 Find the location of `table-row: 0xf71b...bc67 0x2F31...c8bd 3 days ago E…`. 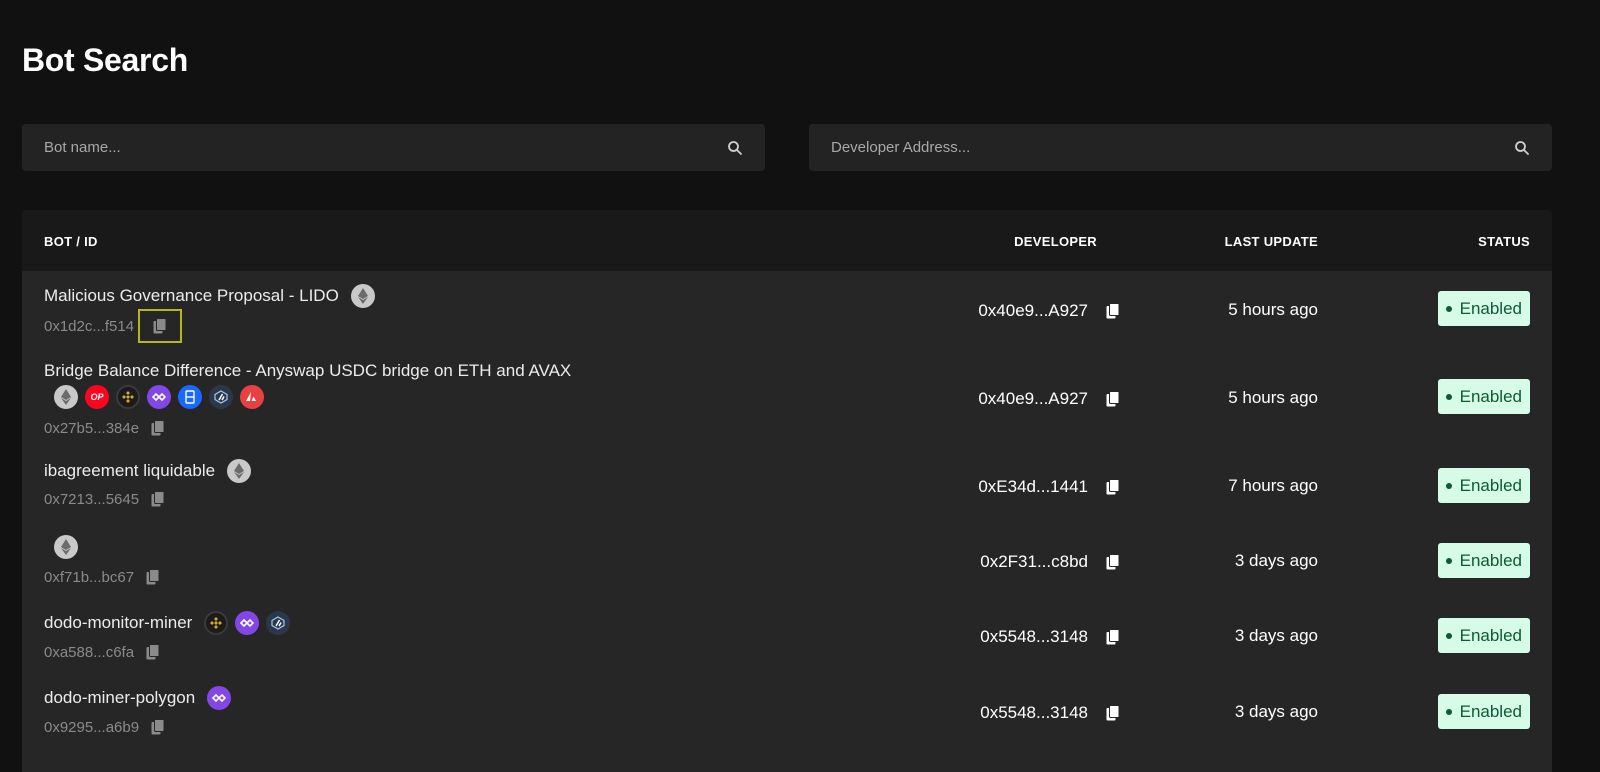

table-row: 0xf71b...bc67 0x2F31...c8bd 3 days ago E… is located at coordinates (787, 561).